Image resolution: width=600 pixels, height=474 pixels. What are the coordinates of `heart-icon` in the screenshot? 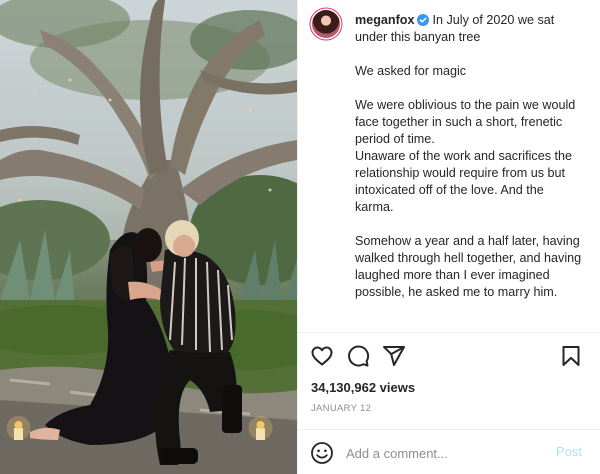 It's located at (322, 356).